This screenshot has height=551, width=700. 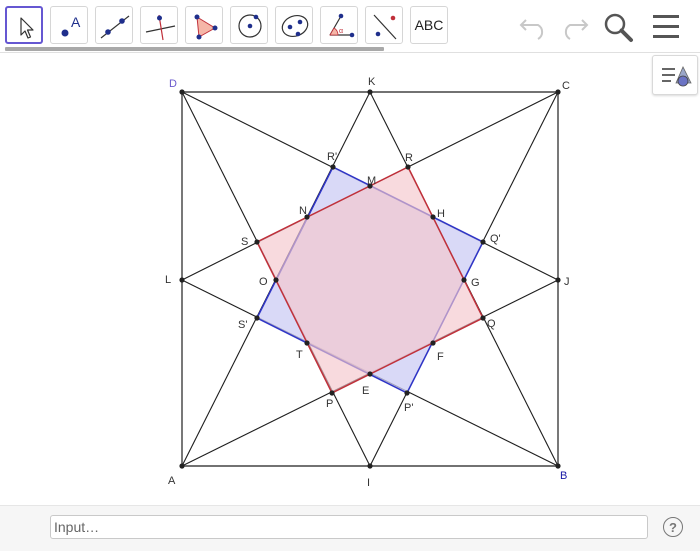 I want to click on help-button: ?, so click(x=673, y=527).